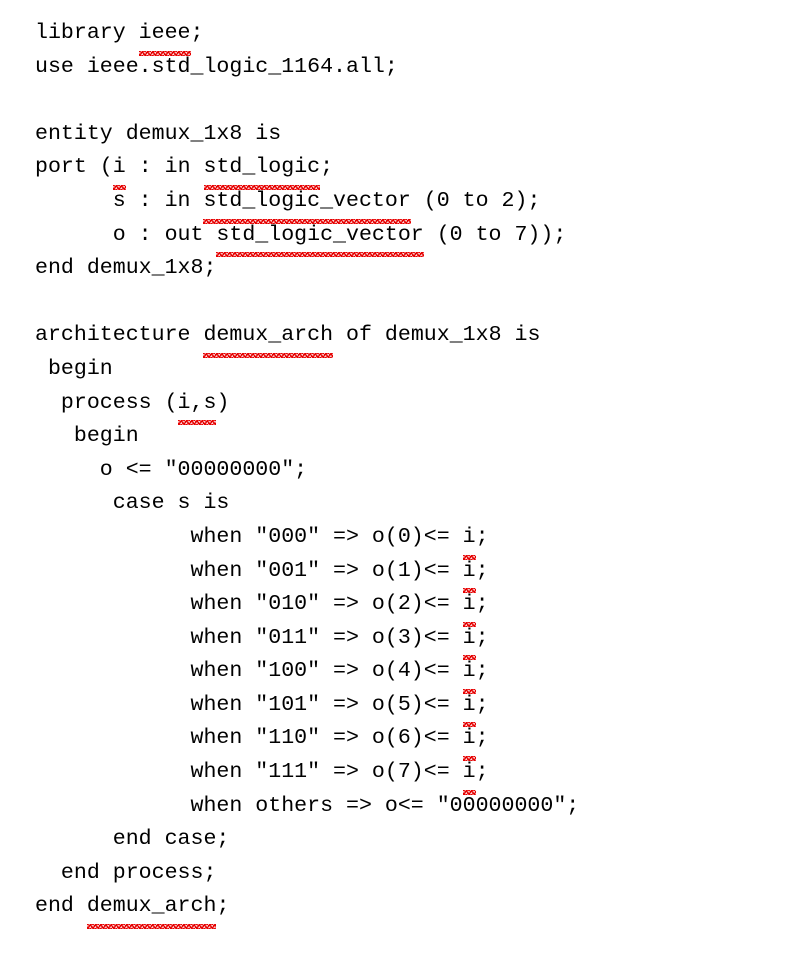  What do you see at coordinates (307, 540) in the screenshot?
I see `code-line: when "000" => o(0)<= i;` at bounding box center [307, 540].